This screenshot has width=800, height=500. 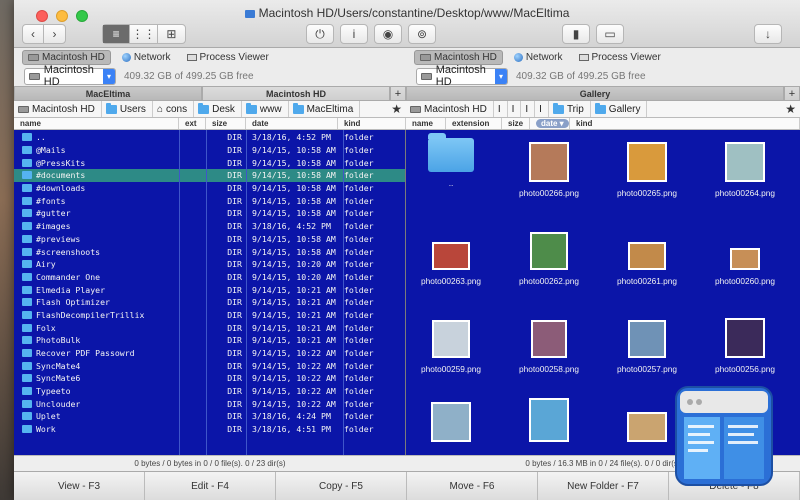 What do you see at coordinates (210, 486) in the screenshot?
I see `edit-f4-button: Edit - F4` at bounding box center [210, 486].